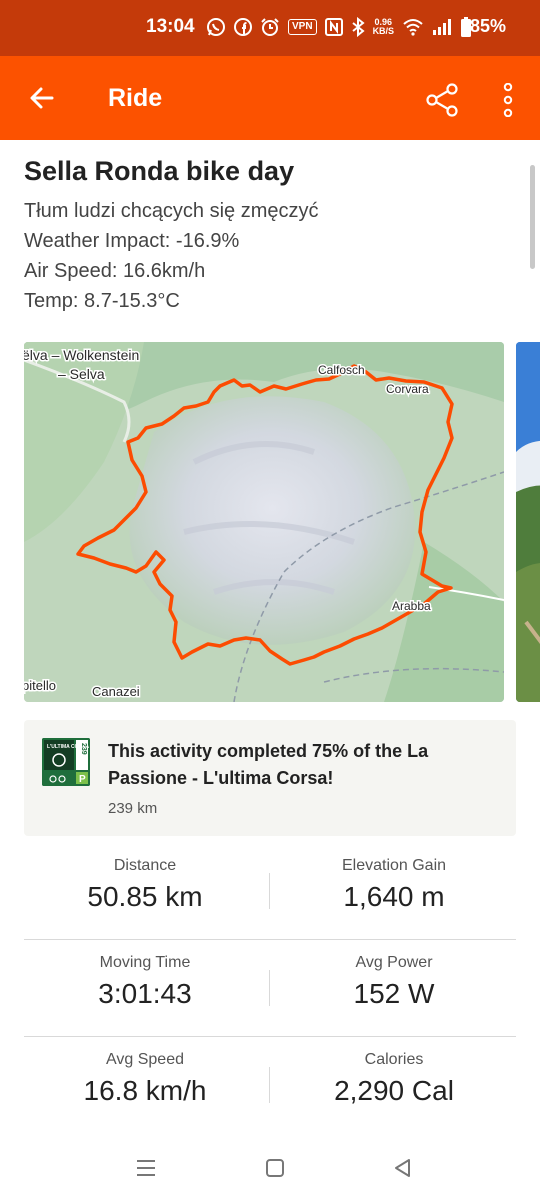 This screenshot has height=1200, width=540. What do you see at coordinates (145, 962) in the screenshot?
I see `stat-label: Moving Time` at bounding box center [145, 962].